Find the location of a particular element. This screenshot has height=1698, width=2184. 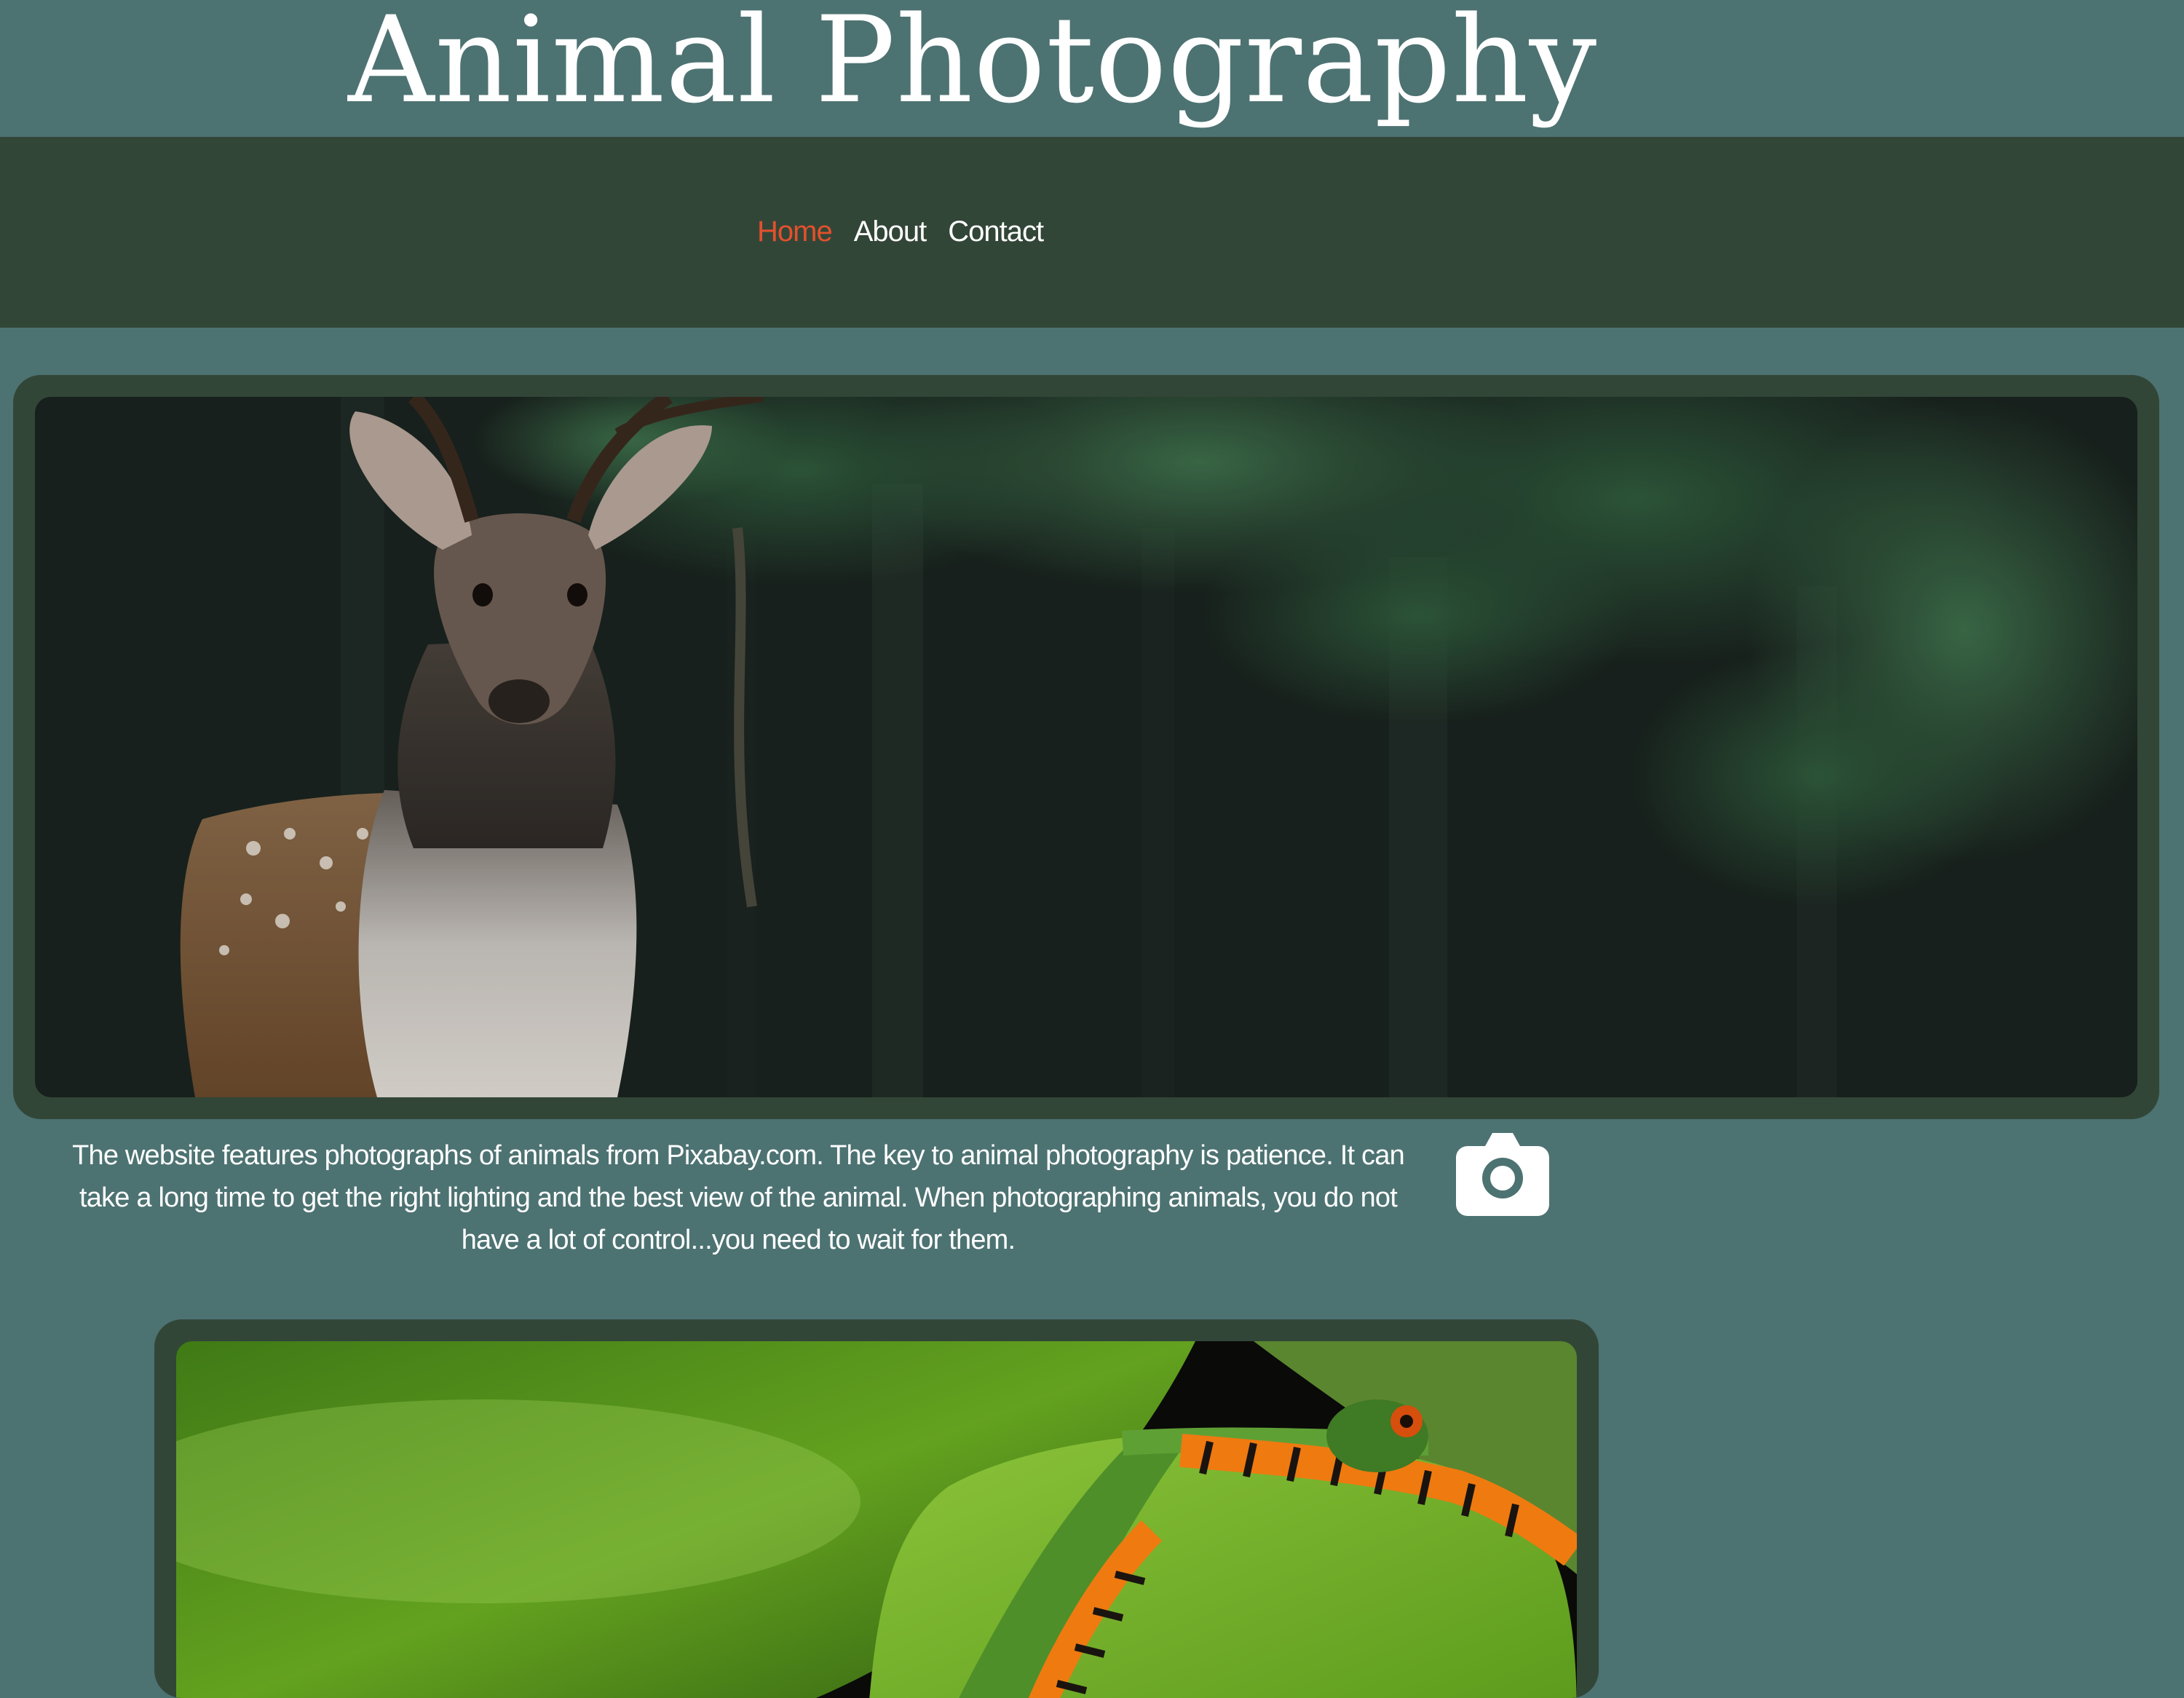

camera-icon is located at coordinates (1502, 1174).